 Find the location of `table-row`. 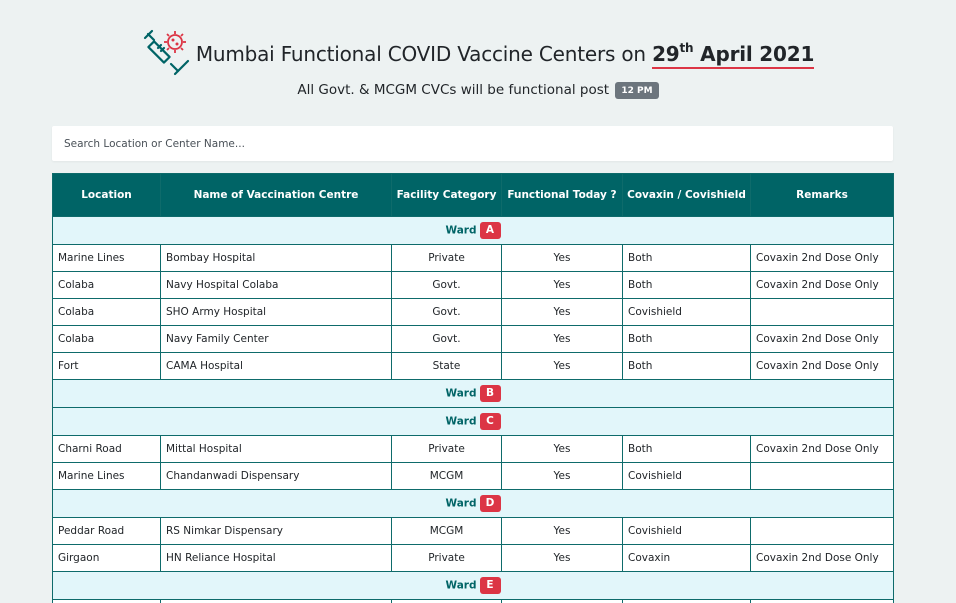

table-row is located at coordinates (473, 601).